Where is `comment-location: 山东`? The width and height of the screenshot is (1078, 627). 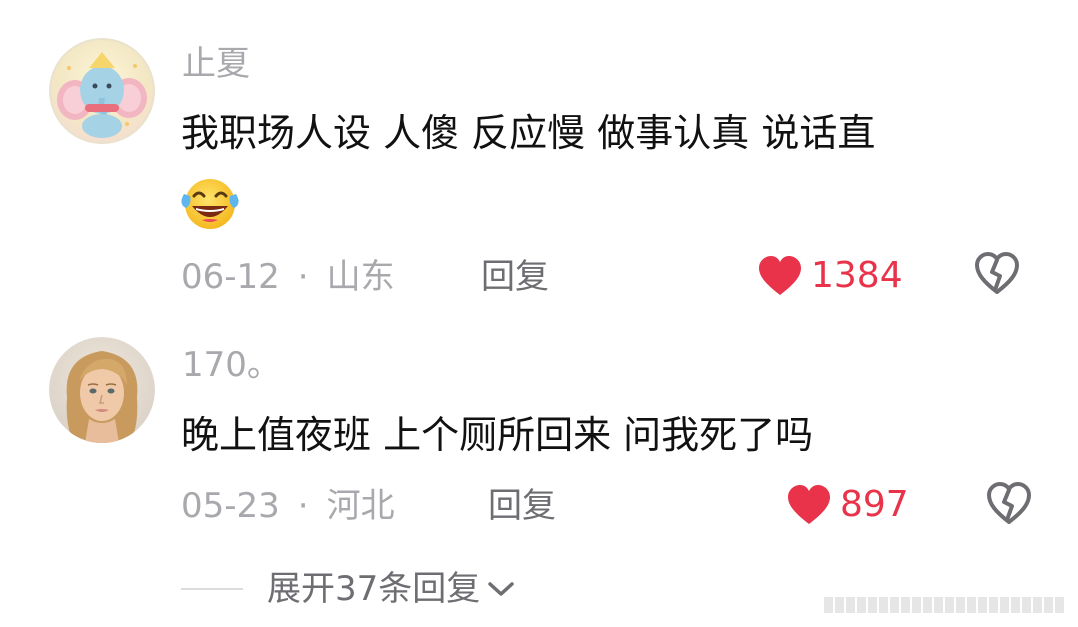 comment-location: 山东 is located at coordinates (360, 277).